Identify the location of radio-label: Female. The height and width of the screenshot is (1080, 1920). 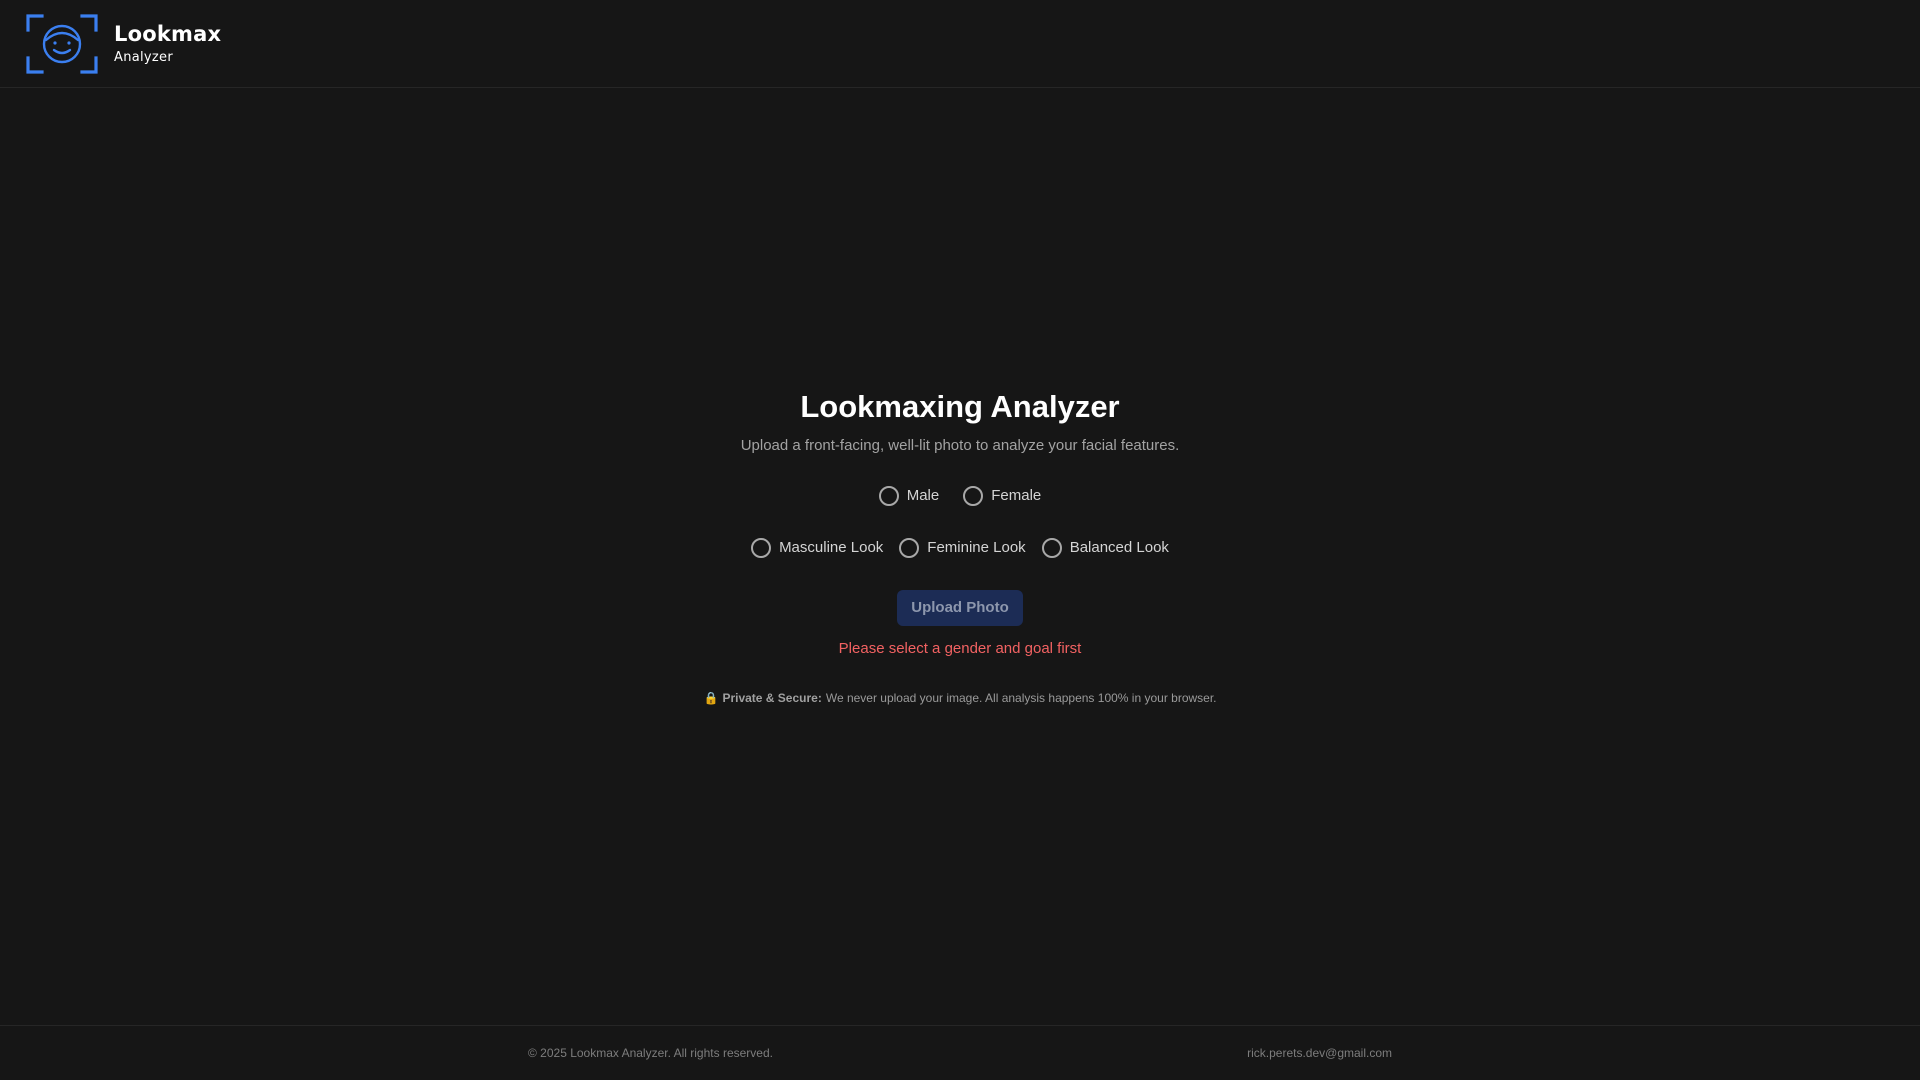
(1016, 495).